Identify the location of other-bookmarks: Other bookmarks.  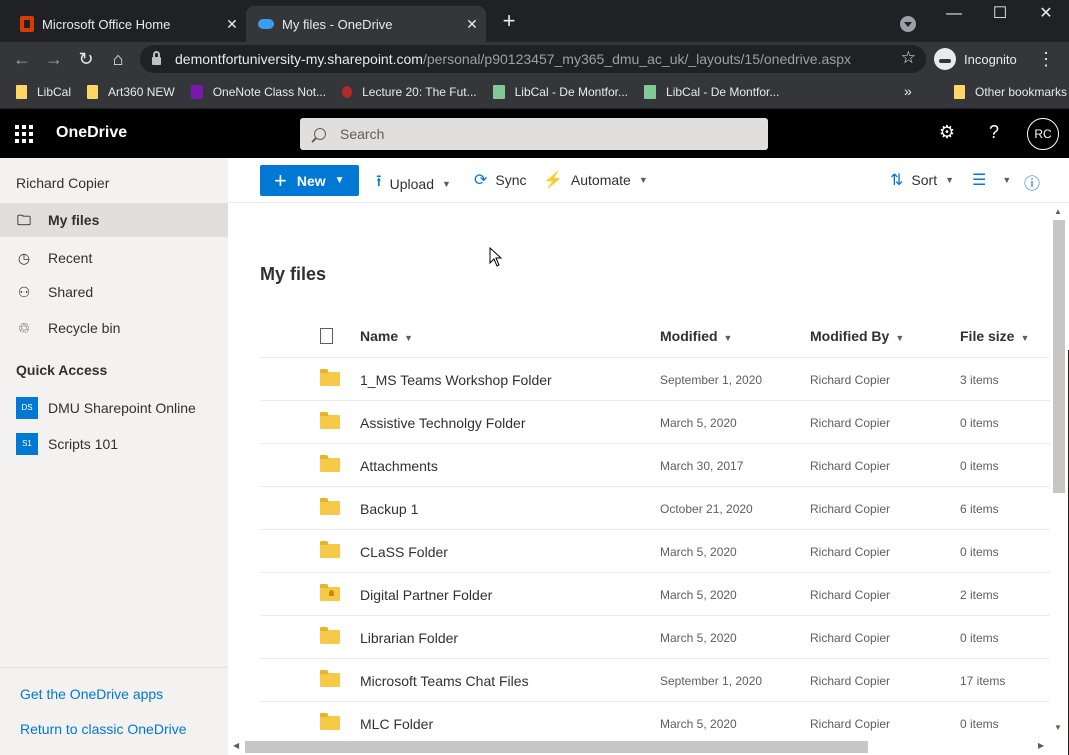
(1010, 92).